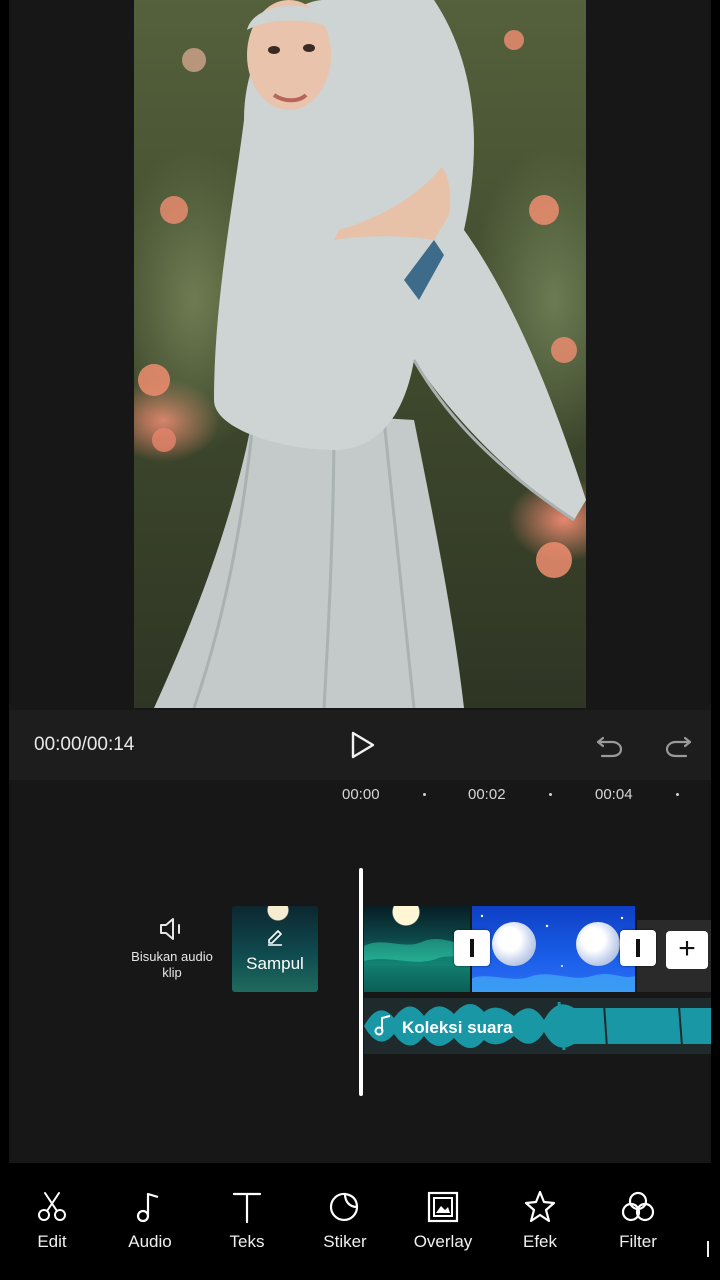 The width and height of the screenshot is (720, 1280). Describe the element at coordinates (540, 1206) in the screenshot. I see `effects-star-icon` at that location.